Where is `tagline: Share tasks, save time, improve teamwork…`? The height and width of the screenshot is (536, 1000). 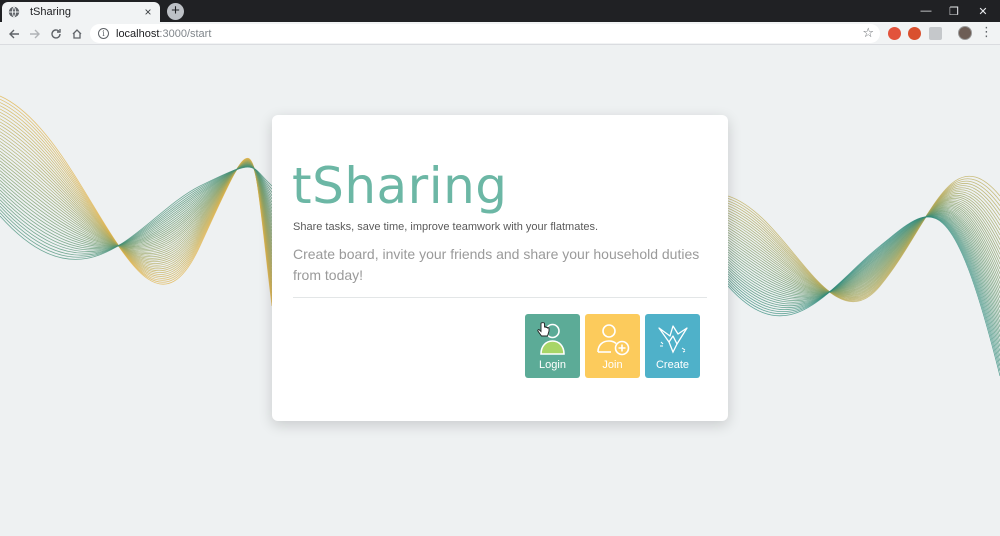
tagline: Share tasks, save time, improve teamwork… is located at coordinates (446, 227).